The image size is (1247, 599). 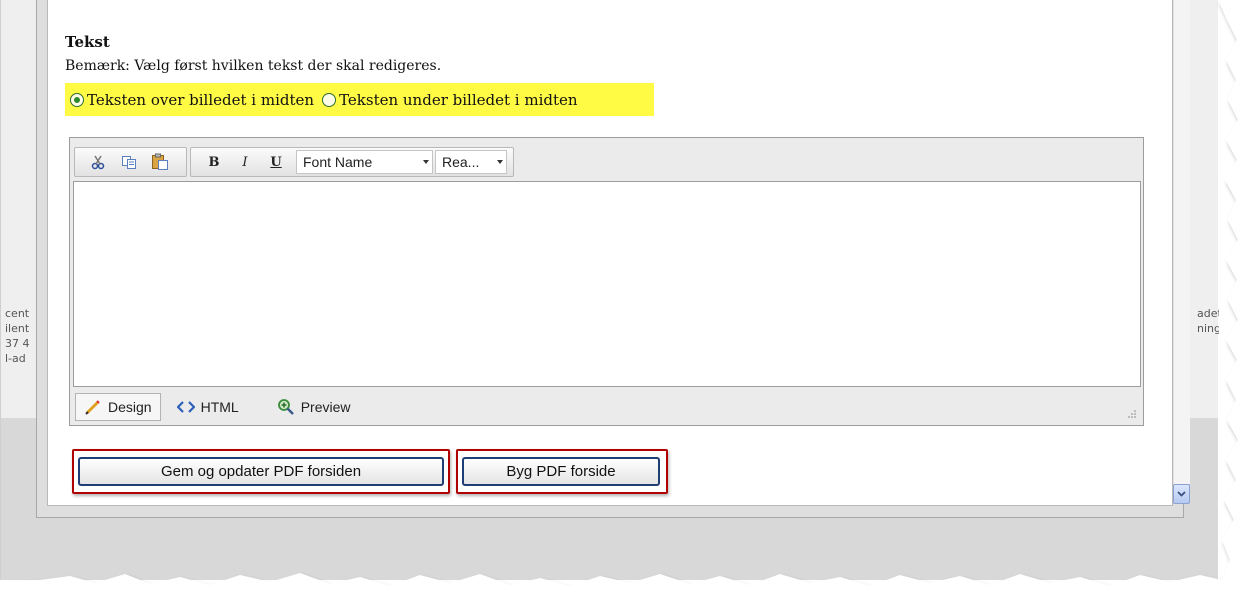 I want to click on scroll-down-button, so click(x=1181, y=494).